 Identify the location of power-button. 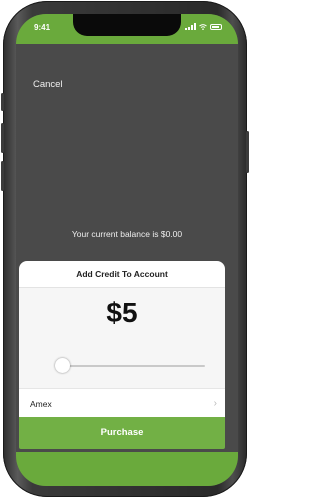
(247, 152).